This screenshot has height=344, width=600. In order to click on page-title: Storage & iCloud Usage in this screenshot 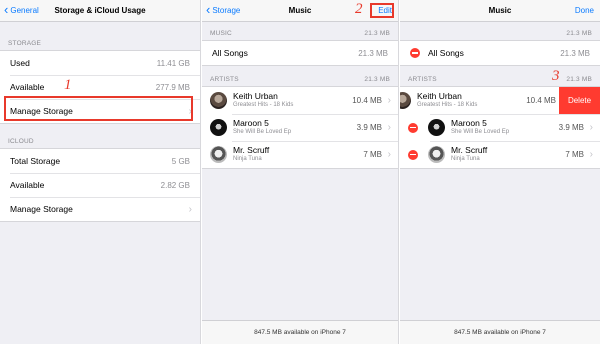, I will do `click(100, 10)`.